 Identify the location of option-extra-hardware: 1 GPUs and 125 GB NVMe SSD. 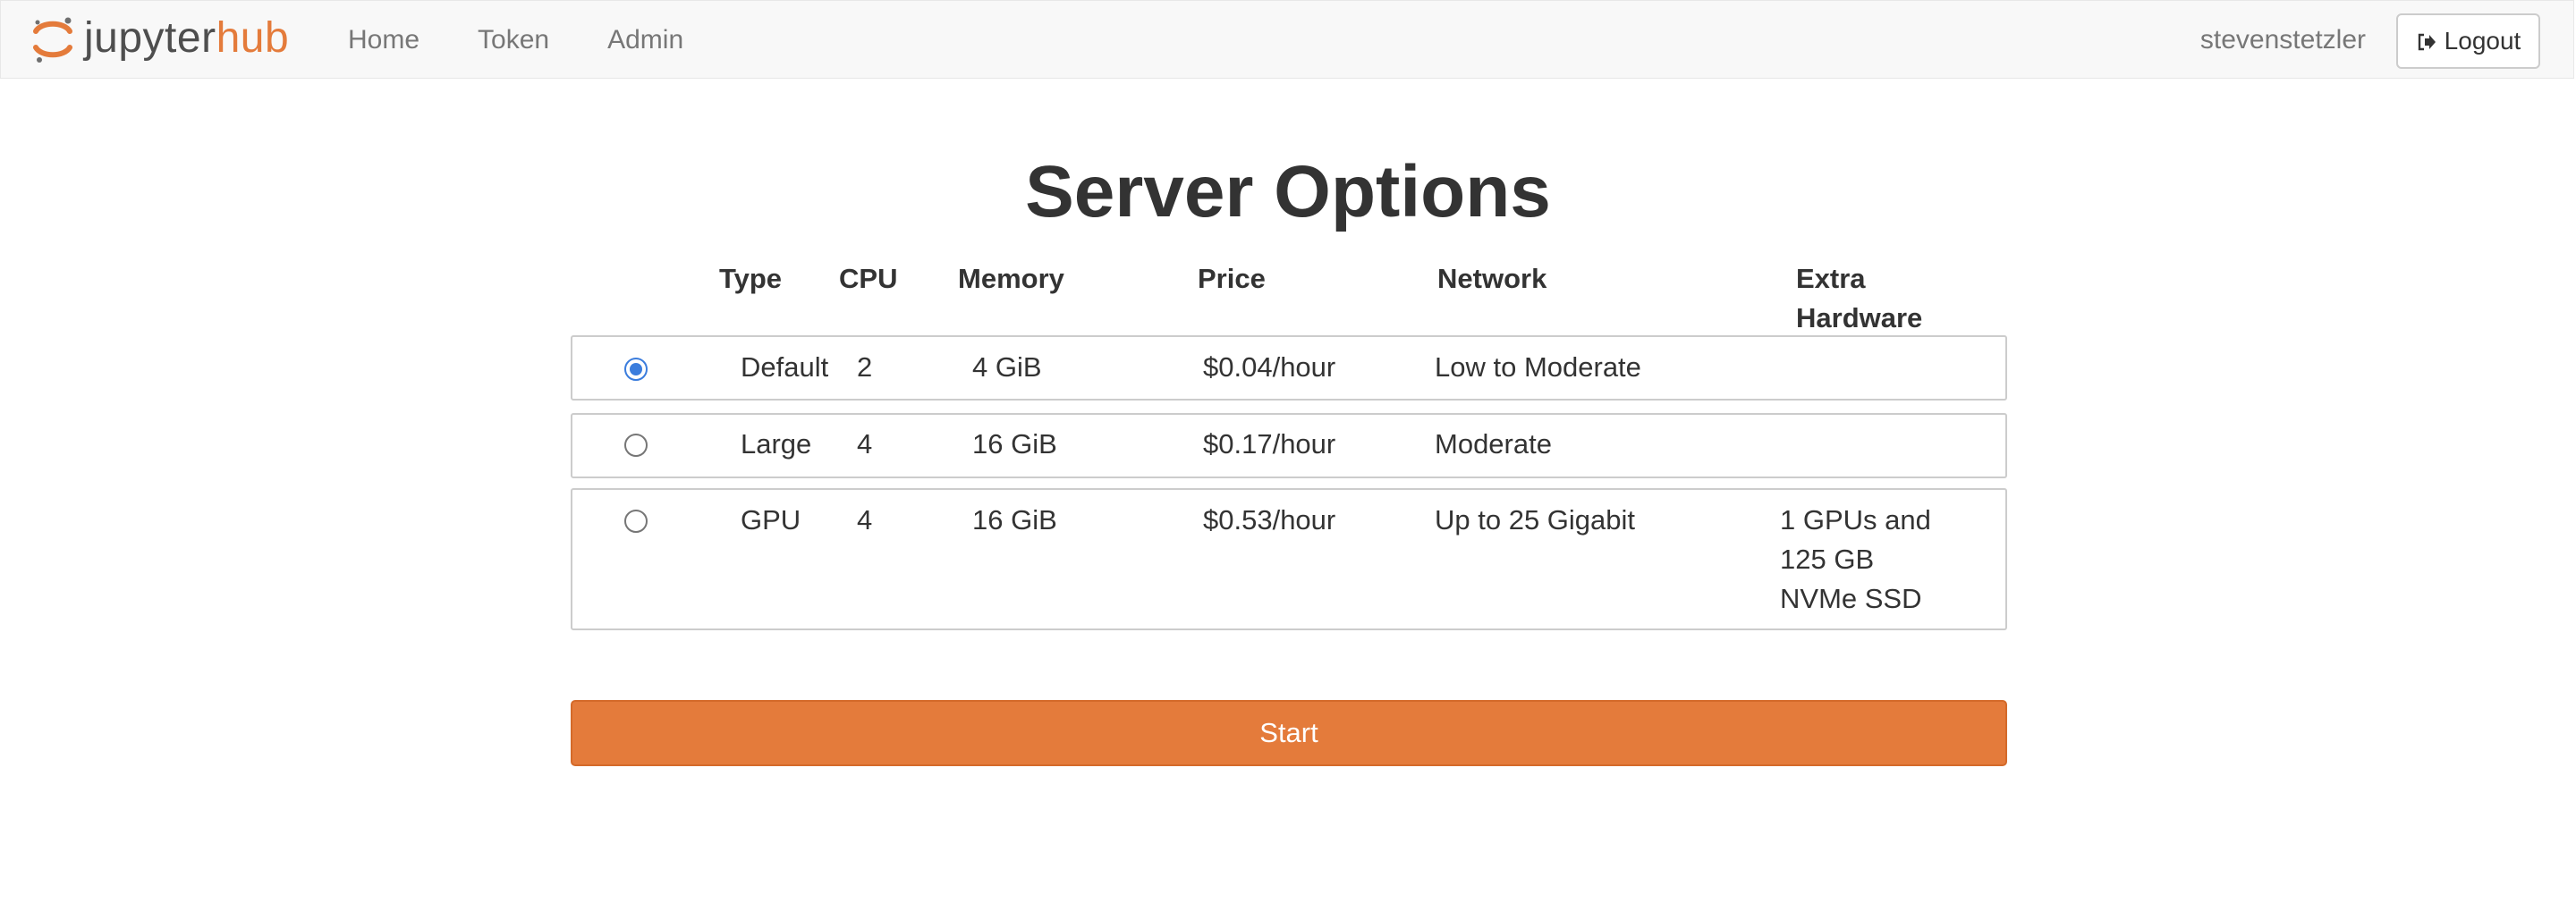
(1855, 560).